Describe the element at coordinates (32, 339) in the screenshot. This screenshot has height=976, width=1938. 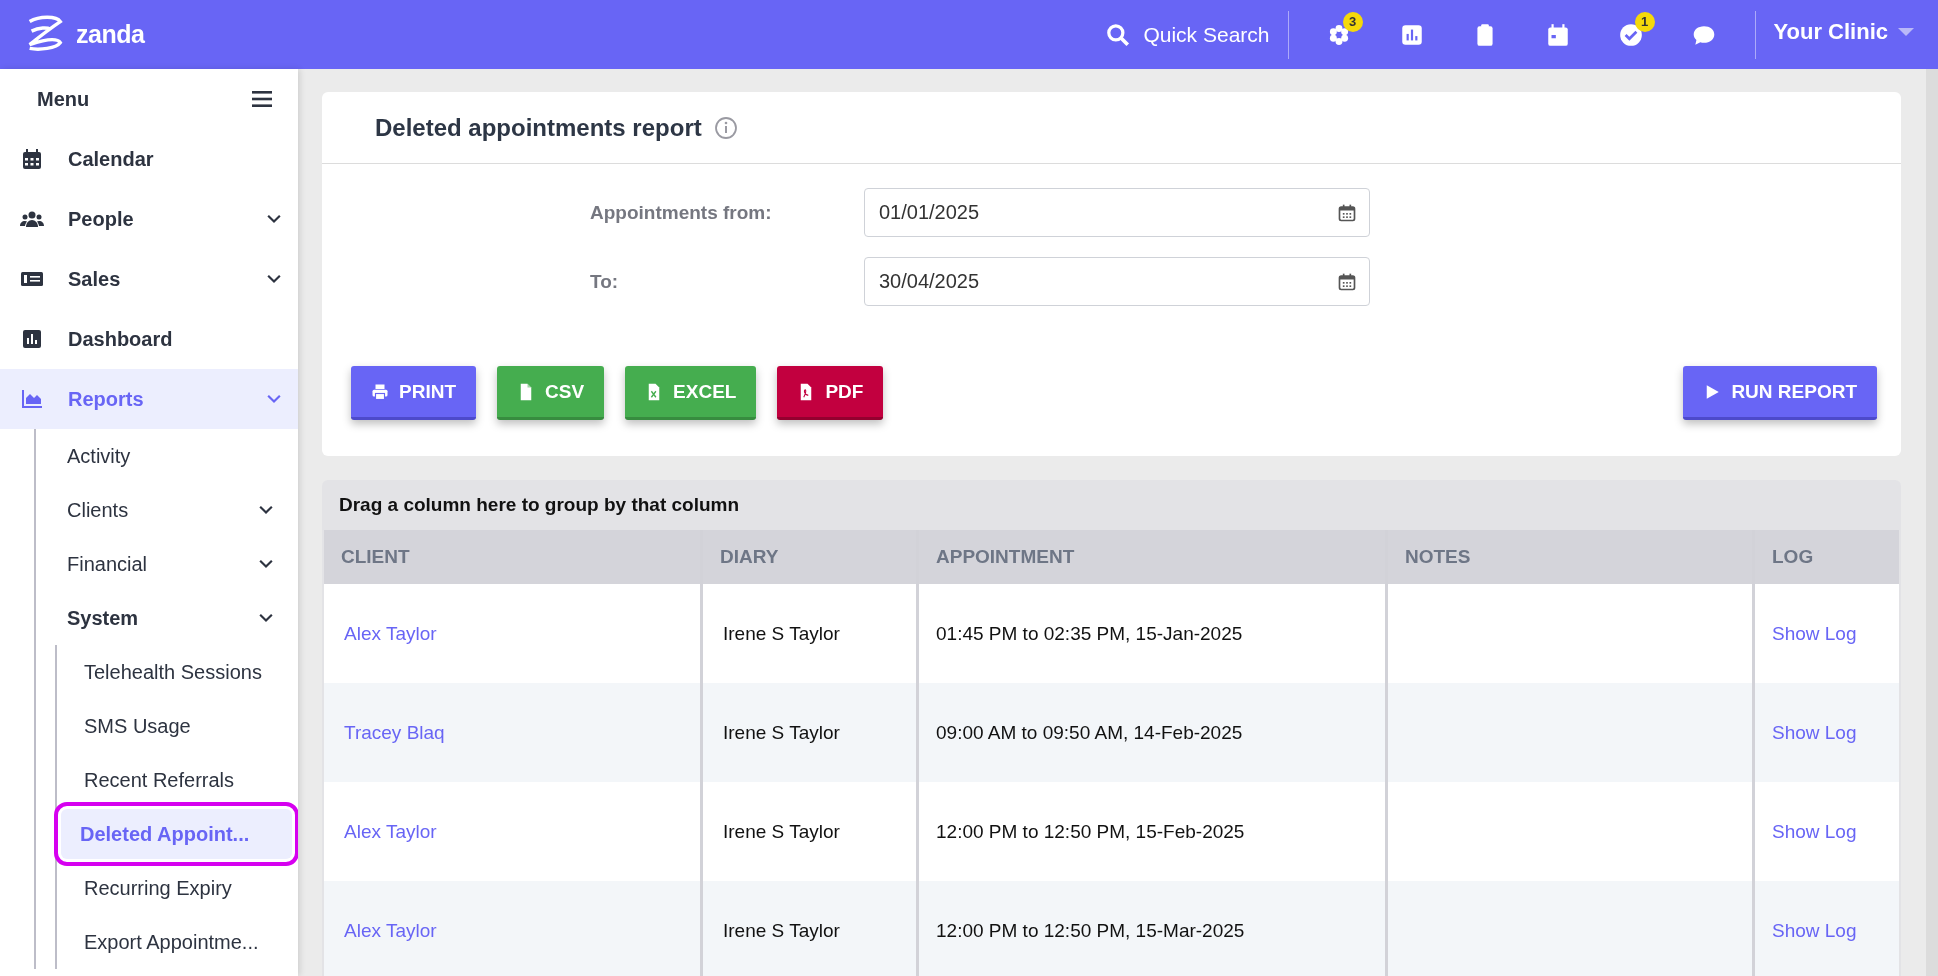
I see `bar-chart-icon` at that location.